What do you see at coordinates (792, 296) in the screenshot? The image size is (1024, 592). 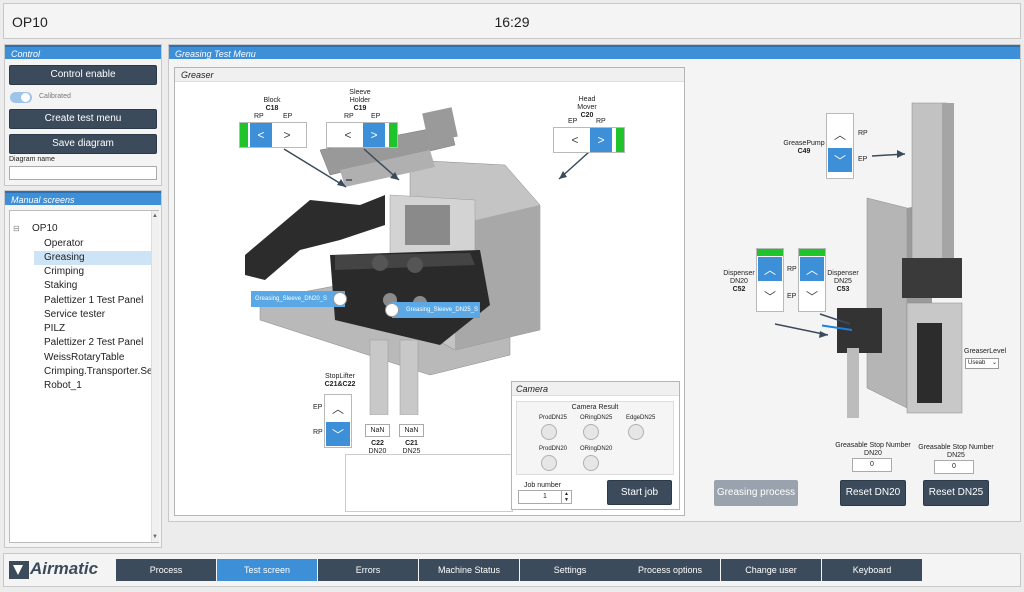 I see `dispenser-ep-label: EP` at bounding box center [792, 296].